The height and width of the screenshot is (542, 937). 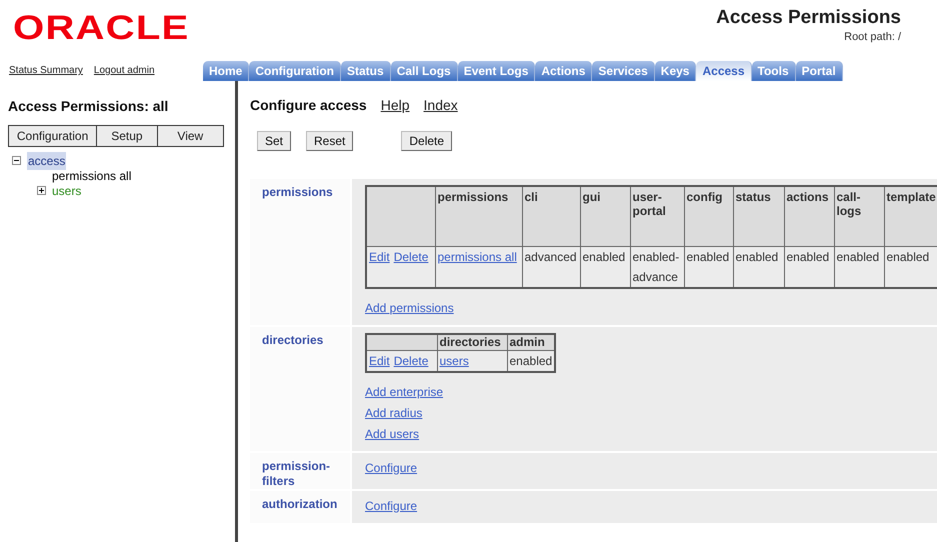 What do you see at coordinates (774, 71) in the screenshot?
I see `nav-tab: Tools` at bounding box center [774, 71].